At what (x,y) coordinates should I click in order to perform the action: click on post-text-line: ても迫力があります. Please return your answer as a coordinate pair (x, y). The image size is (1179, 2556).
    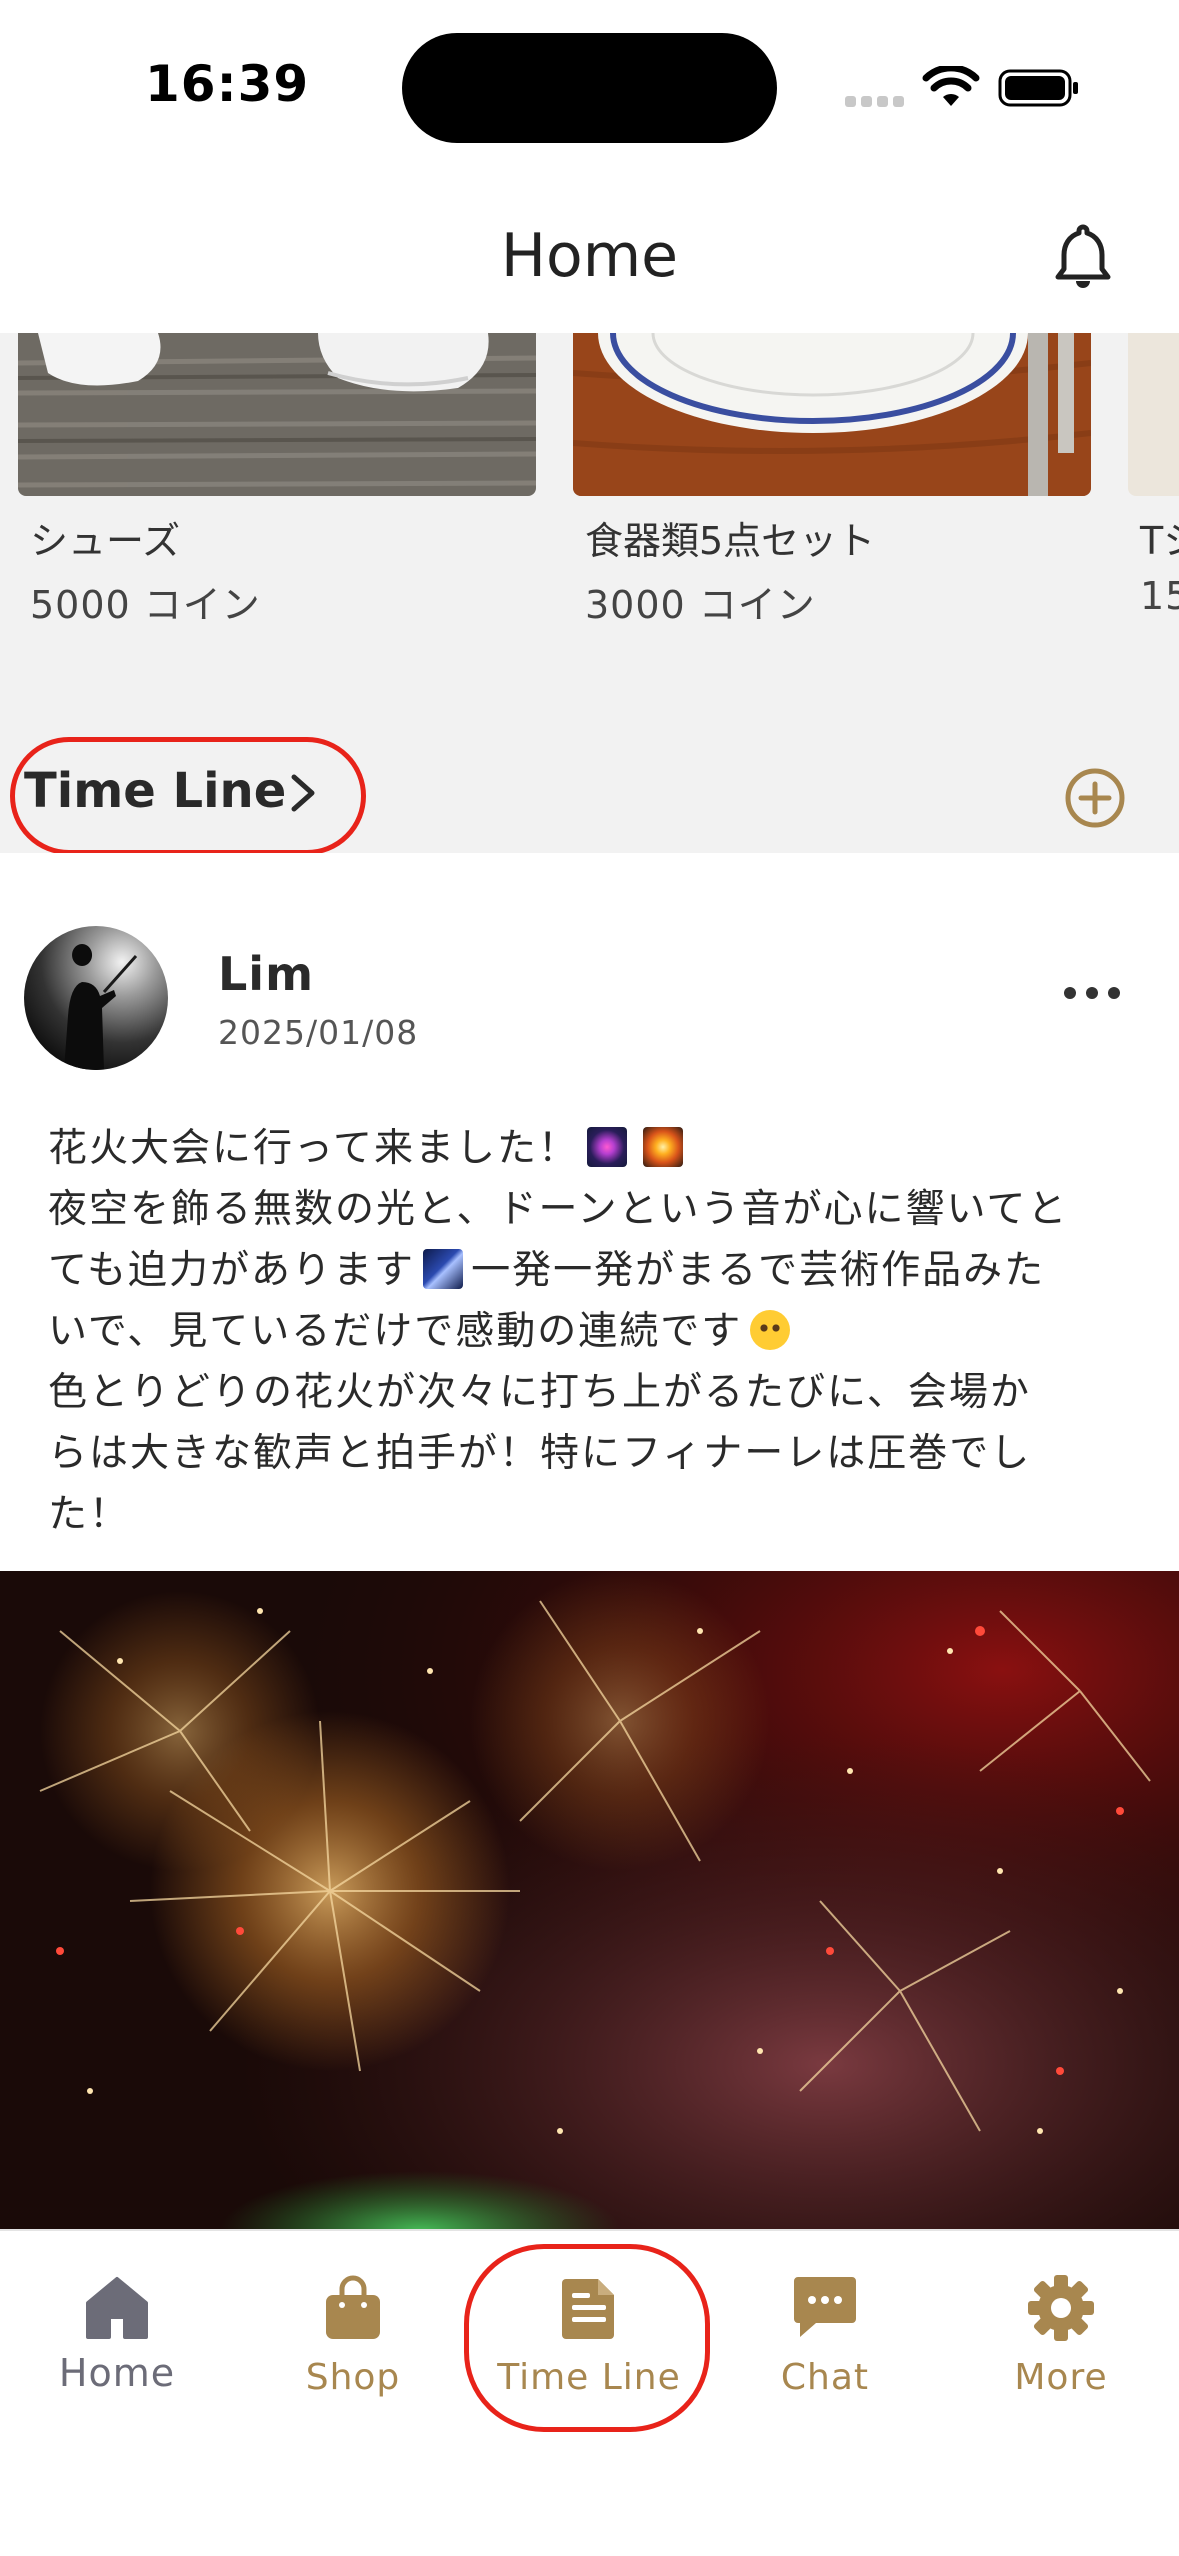
    Looking at the image, I should click on (232, 1270).